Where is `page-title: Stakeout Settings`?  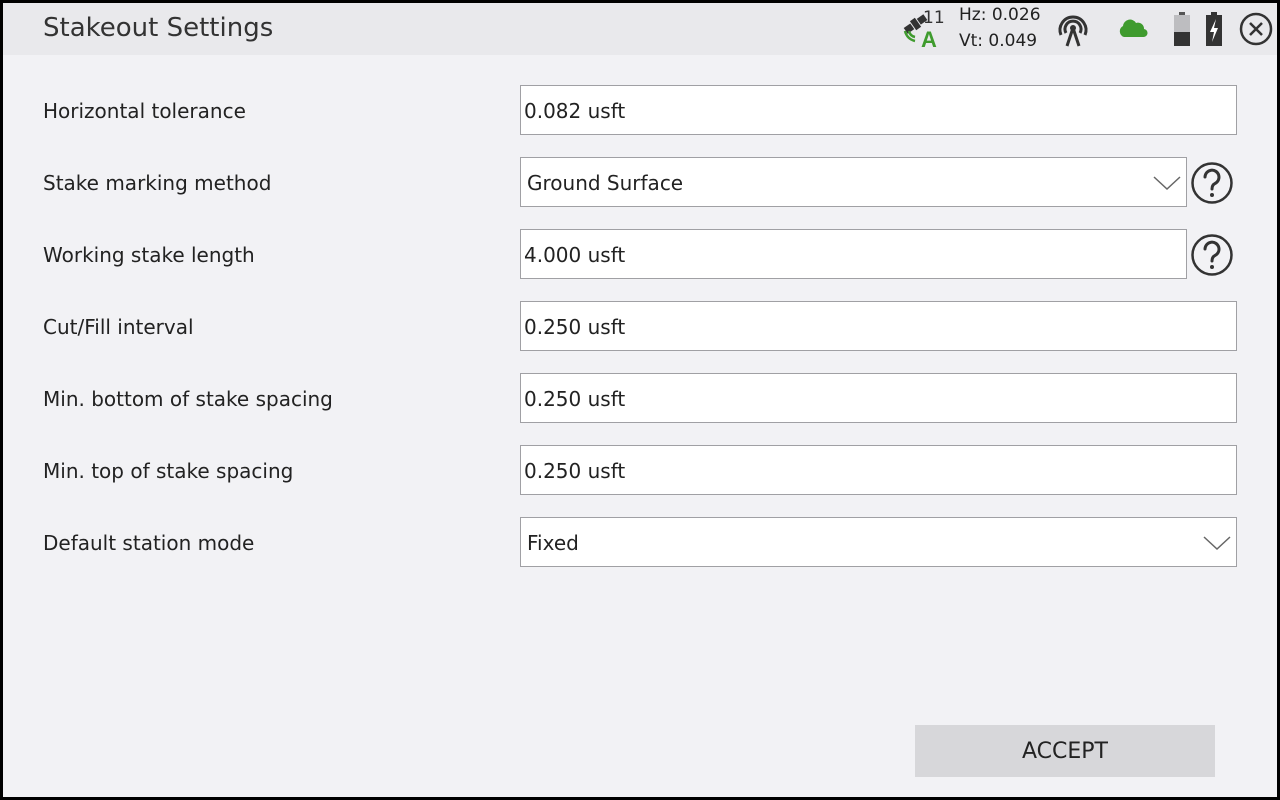
page-title: Stakeout Settings is located at coordinates (158, 28).